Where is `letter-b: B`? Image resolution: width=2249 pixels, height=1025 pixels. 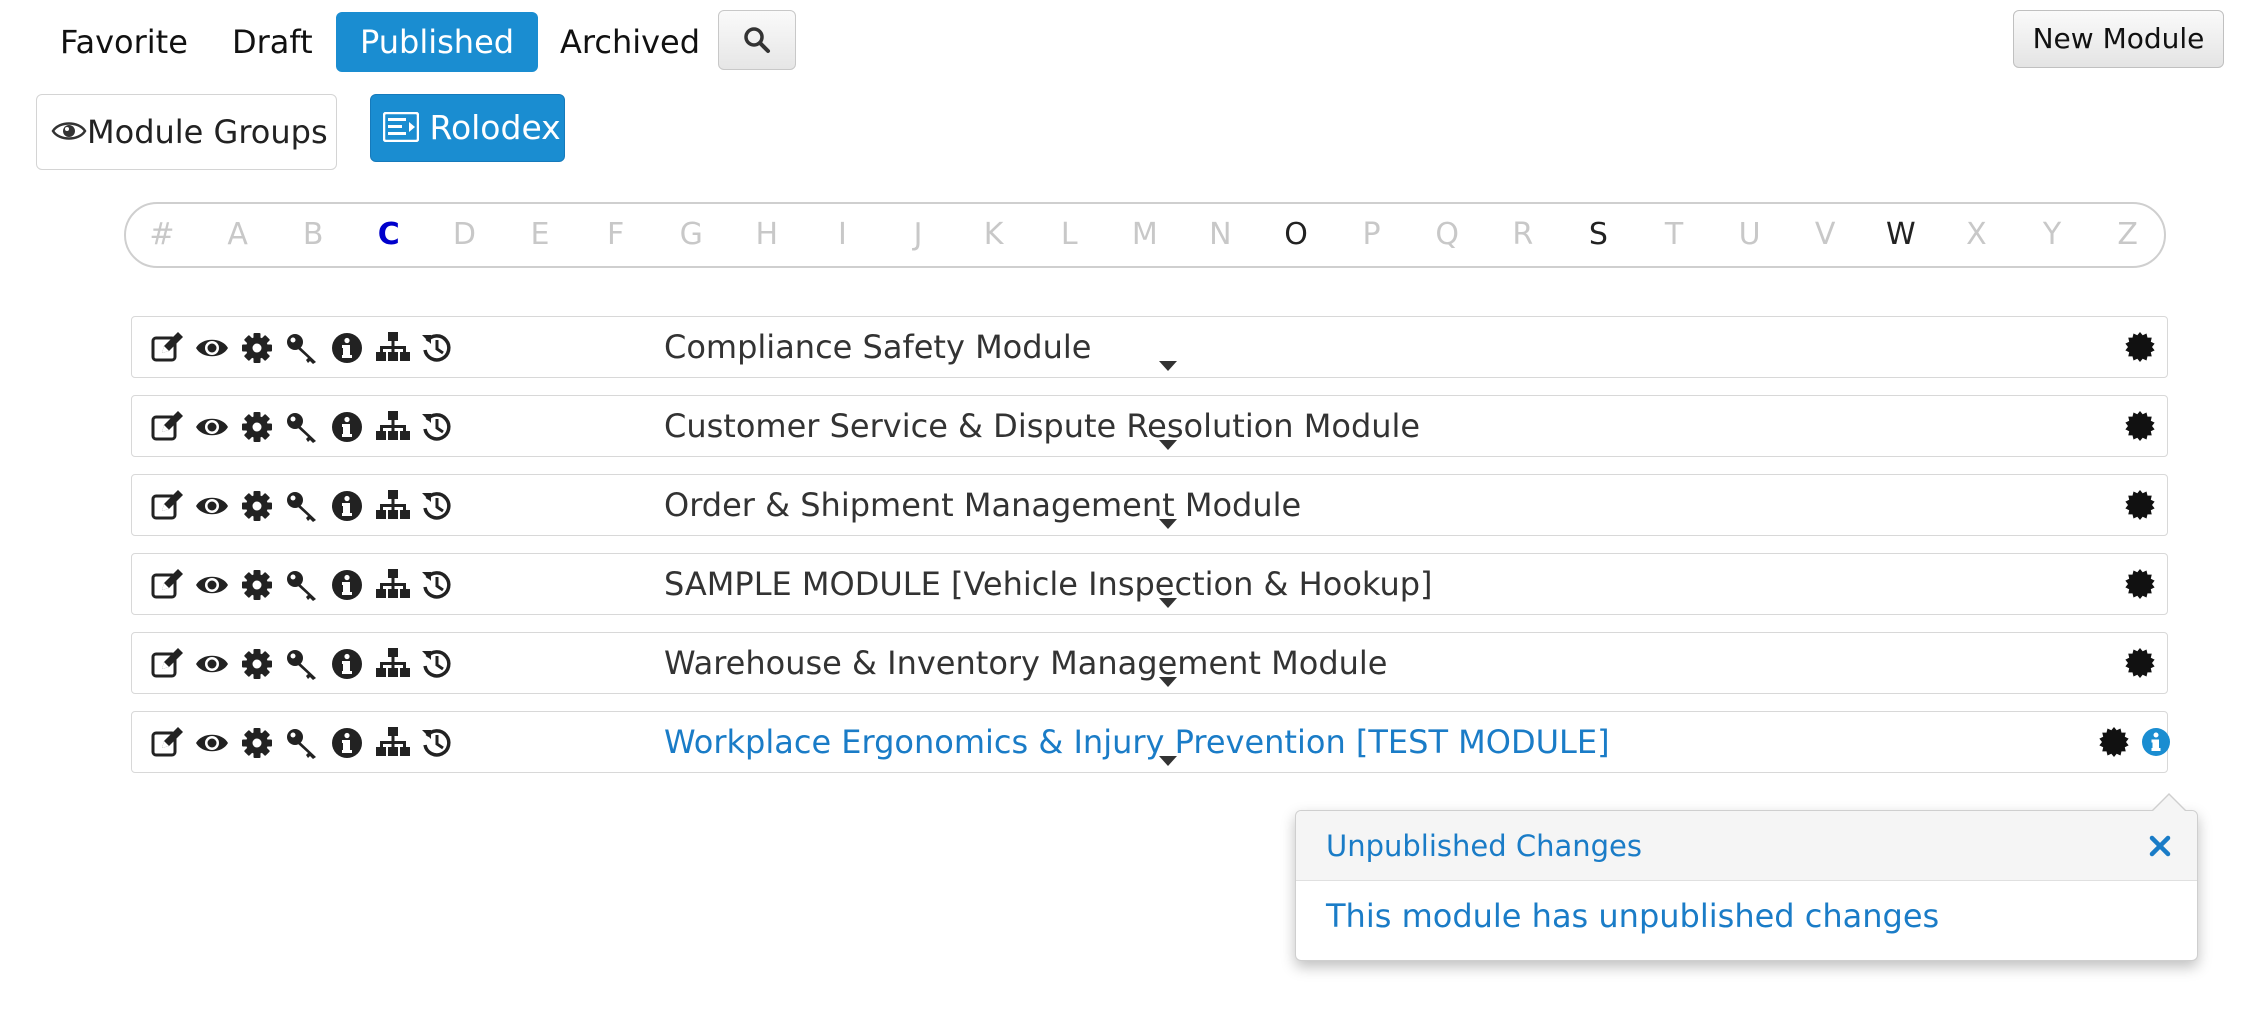
letter-b: B is located at coordinates (313, 234).